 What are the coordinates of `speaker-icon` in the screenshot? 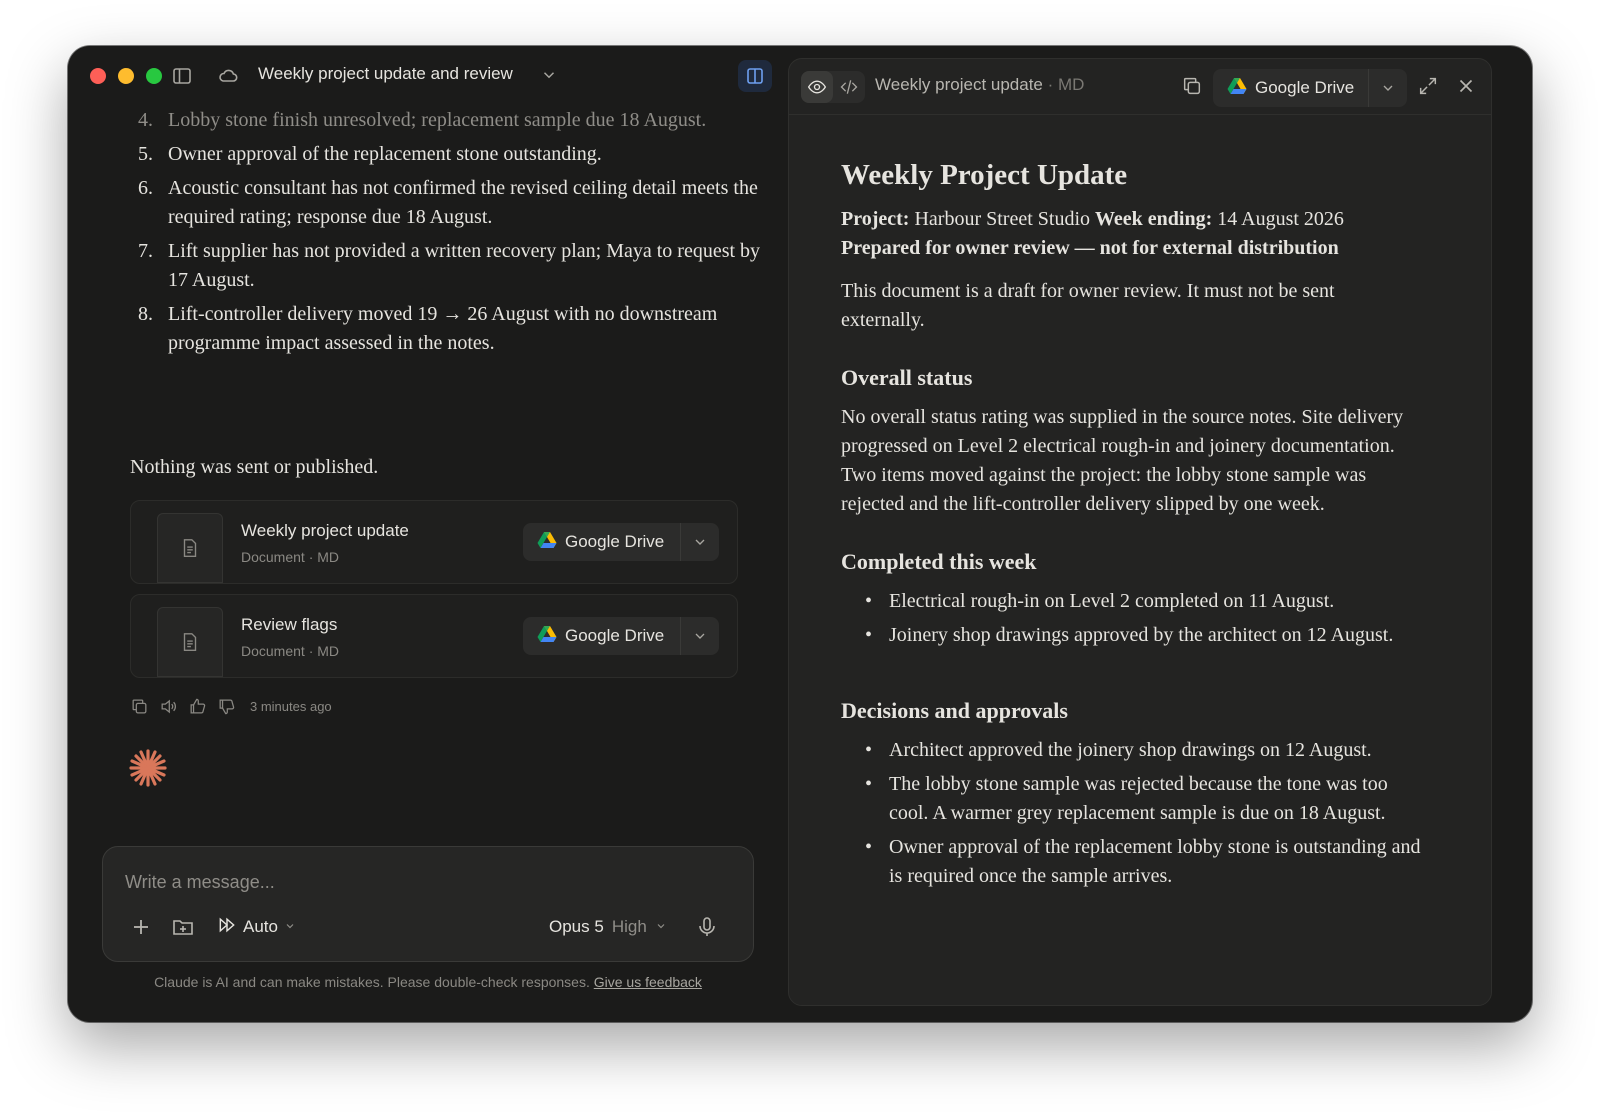 It's located at (168, 706).